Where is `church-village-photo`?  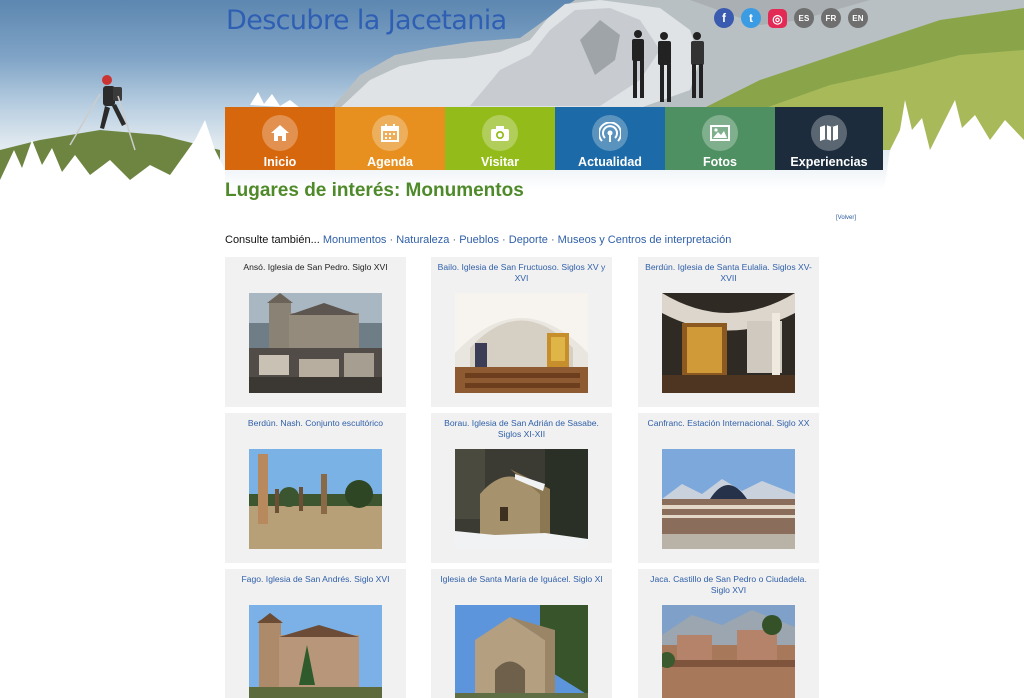 church-village-photo is located at coordinates (315, 343).